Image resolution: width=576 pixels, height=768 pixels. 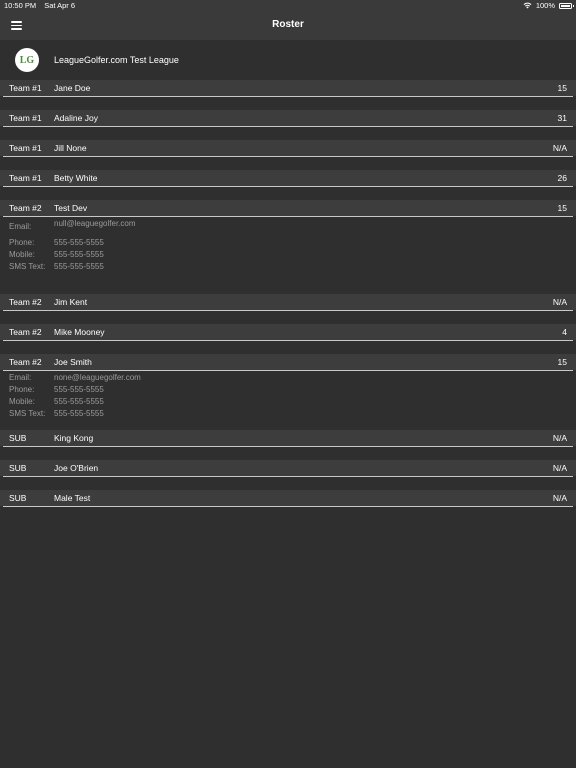 I want to click on league-header: LG LeagueGolfer.com Test League, so click(x=288, y=60).